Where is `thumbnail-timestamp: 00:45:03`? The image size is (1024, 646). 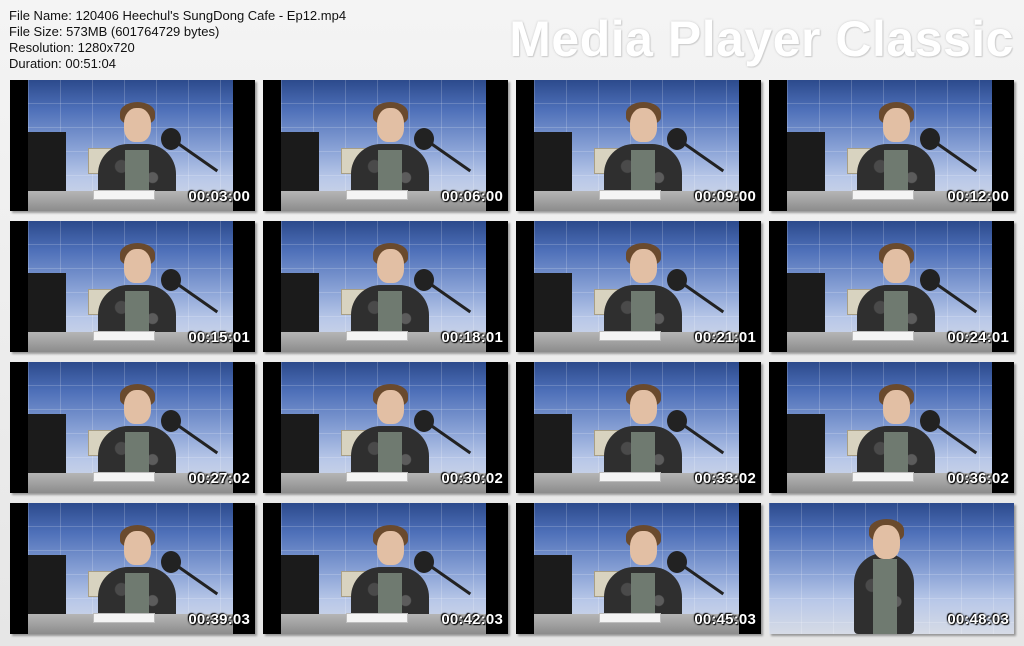 thumbnail-timestamp: 00:45:03 is located at coordinates (725, 619).